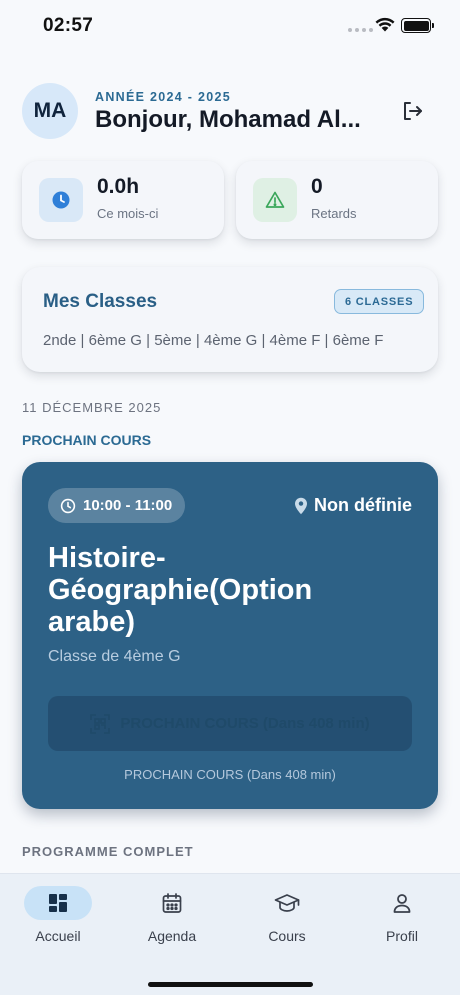 The width and height of the screenshot is (460, 995). Describe the element at coordinates (385, 24) in the screenshot. I see `wifi-icon` at that location.